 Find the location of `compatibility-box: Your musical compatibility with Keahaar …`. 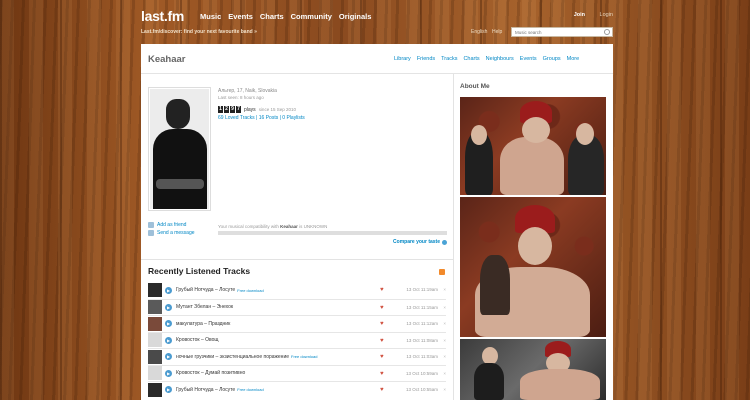

compatibility-box: Your musical compatibility with Keahaar … is located at coordinates (332, 234).